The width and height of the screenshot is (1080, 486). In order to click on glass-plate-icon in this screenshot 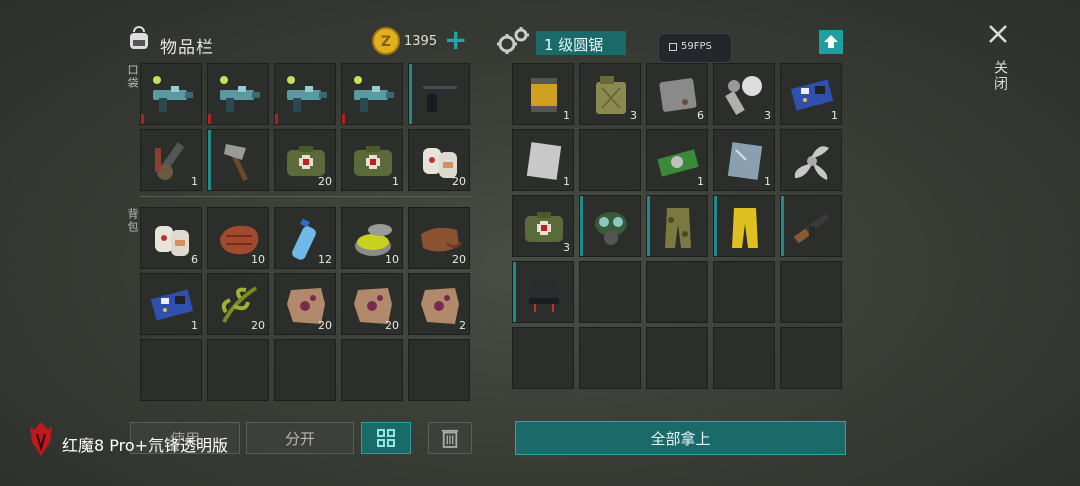, I will do `click(745, 161)`.